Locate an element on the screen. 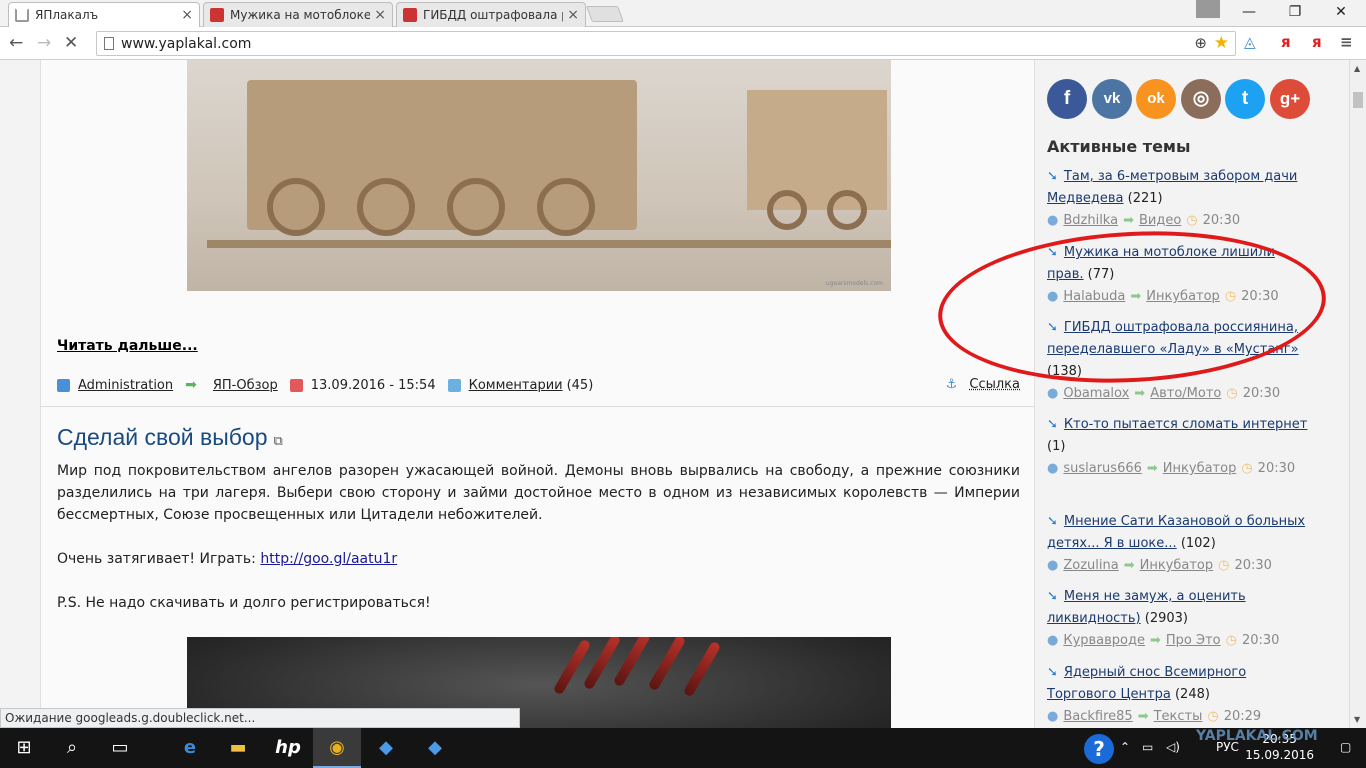 This screenshot has width=1366, height=768. open-external-icon: ⧉ is located at coordinates (278, 440).